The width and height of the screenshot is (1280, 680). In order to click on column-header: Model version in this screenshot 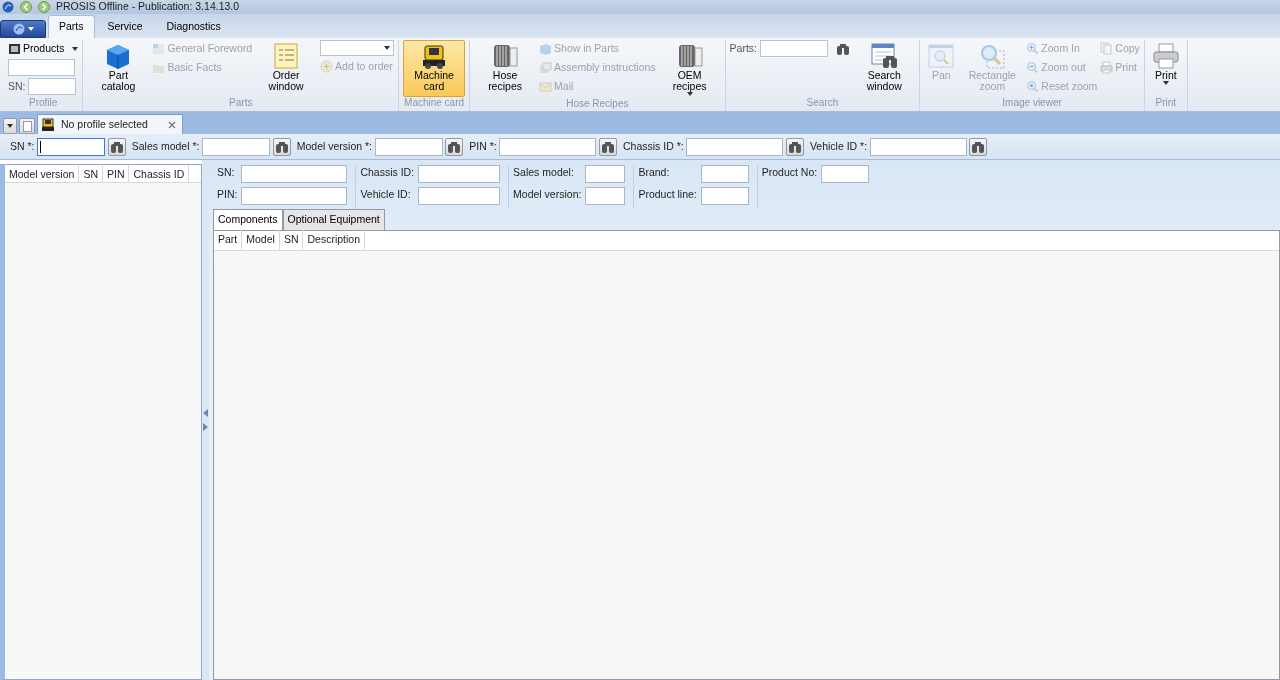, I will do `click(42, 173)`.